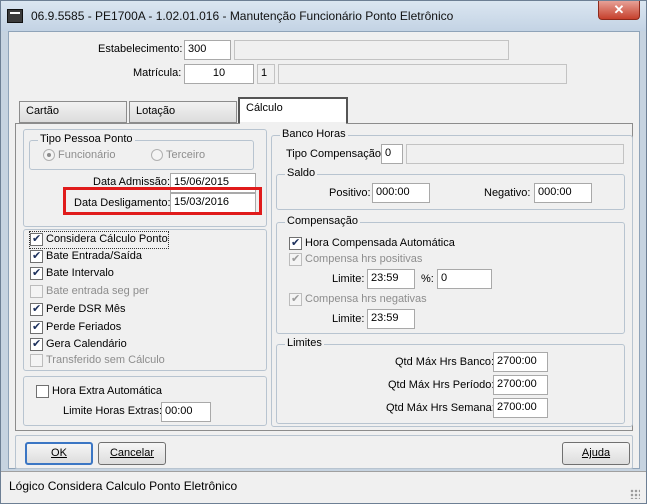 This screenshot has height=504, width=647. What do you see at coordinates (157, 155) in the screenshot?
I see `radio-terceiro-indicator` at bounding box center [157, 155].